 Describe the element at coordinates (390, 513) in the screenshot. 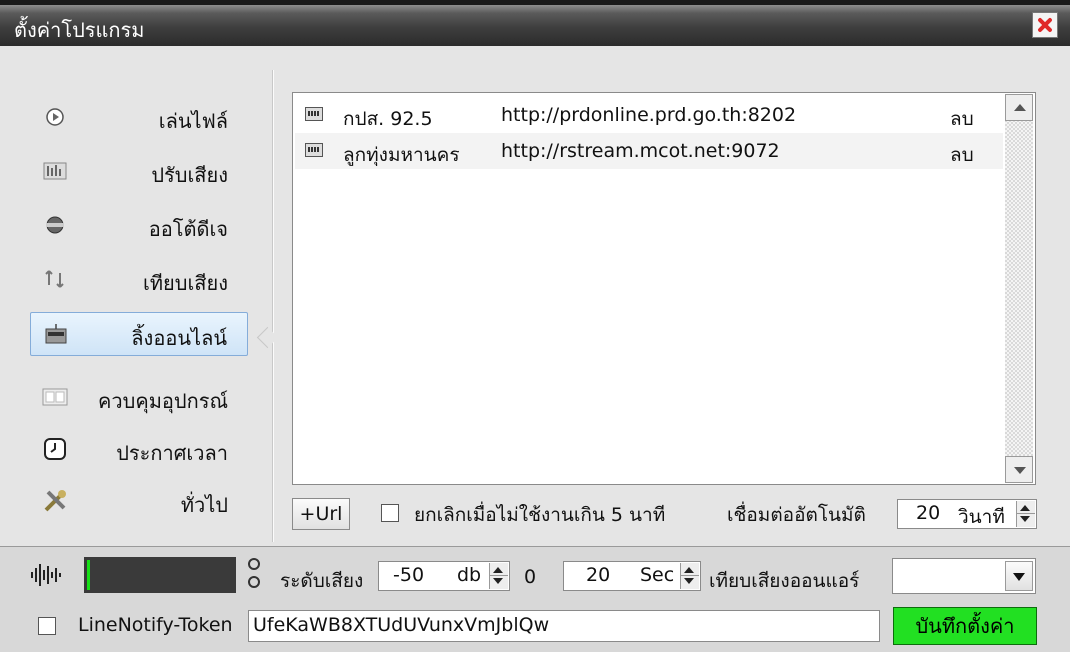

I see `idle-cancel-checkbox` at that location.